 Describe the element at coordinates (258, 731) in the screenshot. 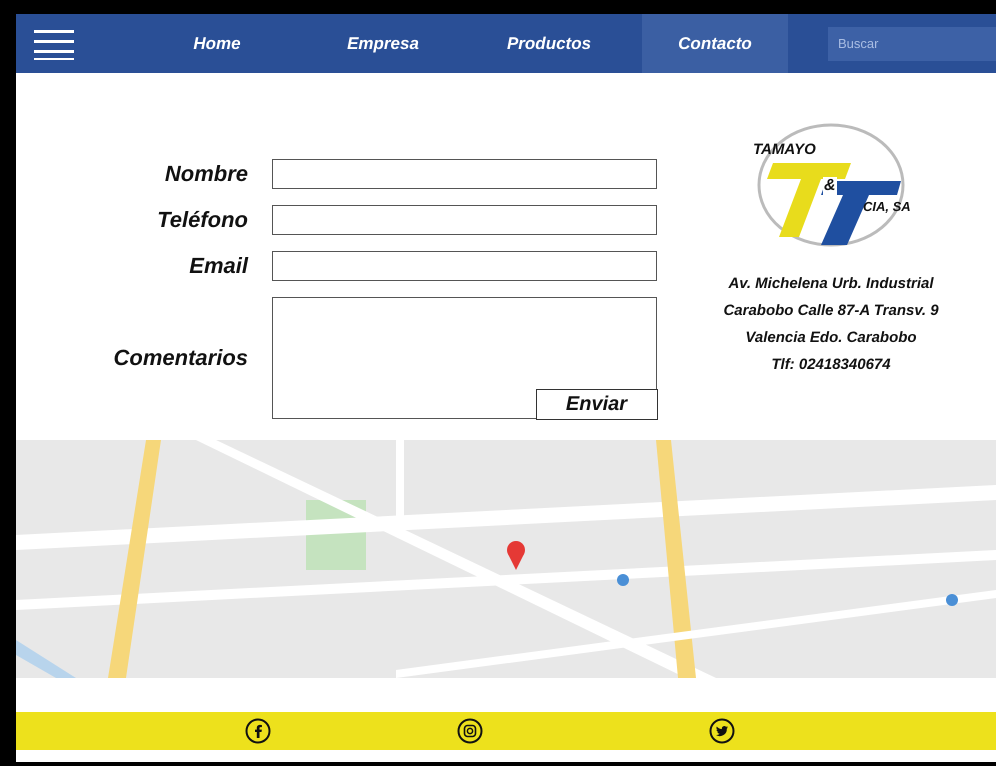

I see `facebook-icon` at that location.